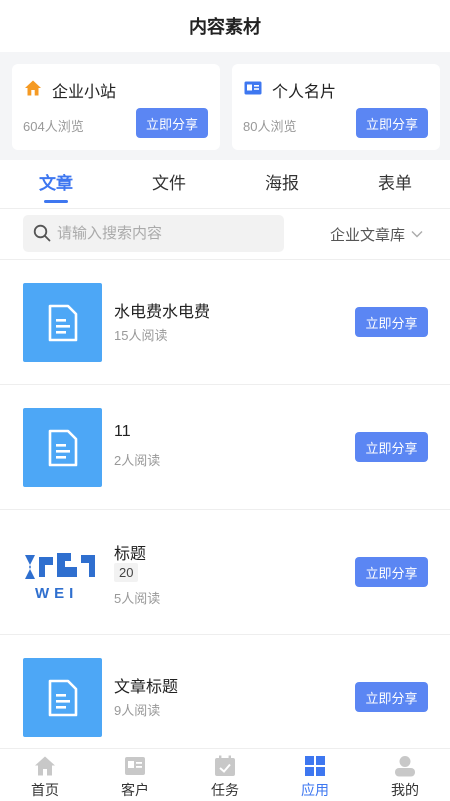 The height and width of the screenshot is (801, 450). Describe the element at coordinates (172, 123) in the screenshot. I see `company-site-share-button: 立即分享` at that location.